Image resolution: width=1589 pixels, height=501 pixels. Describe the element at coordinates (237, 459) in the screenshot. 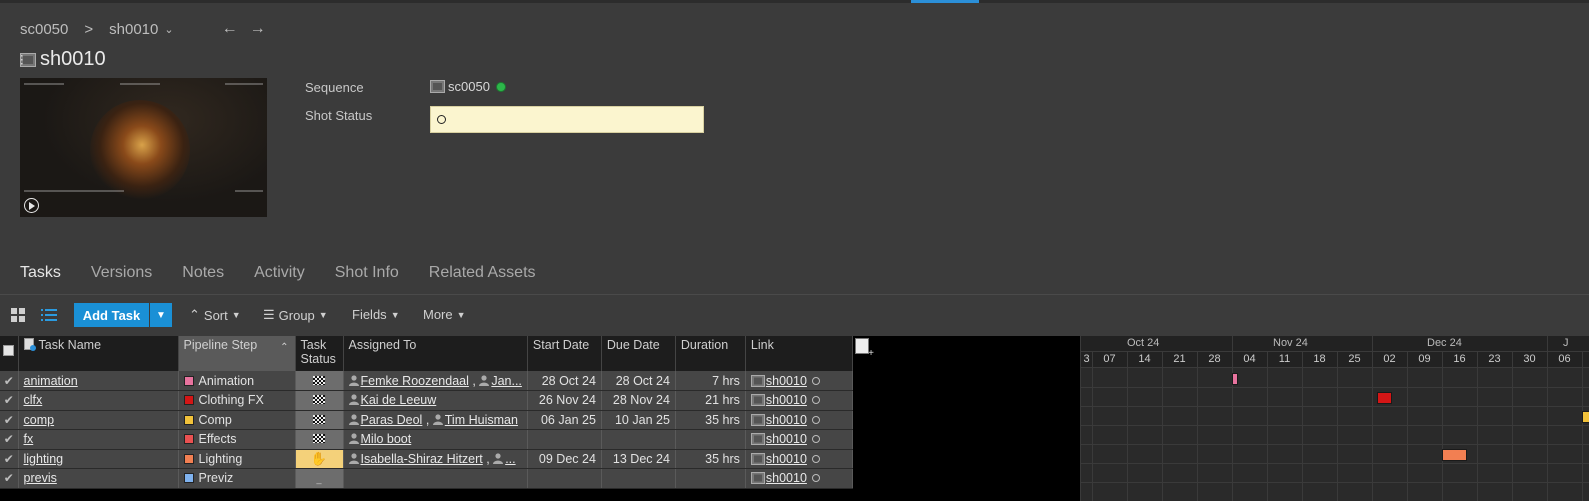

I see `pipeline-step-cell: Lighting` at that location.